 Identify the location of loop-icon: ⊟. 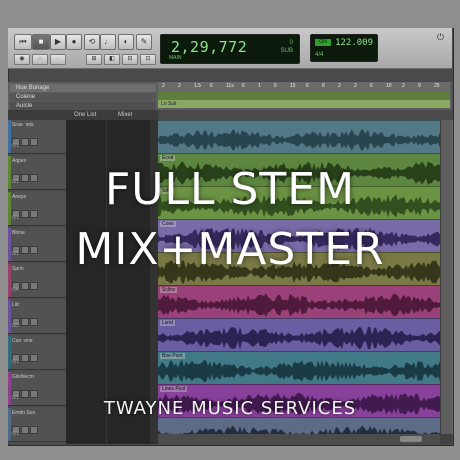
(130, 59).